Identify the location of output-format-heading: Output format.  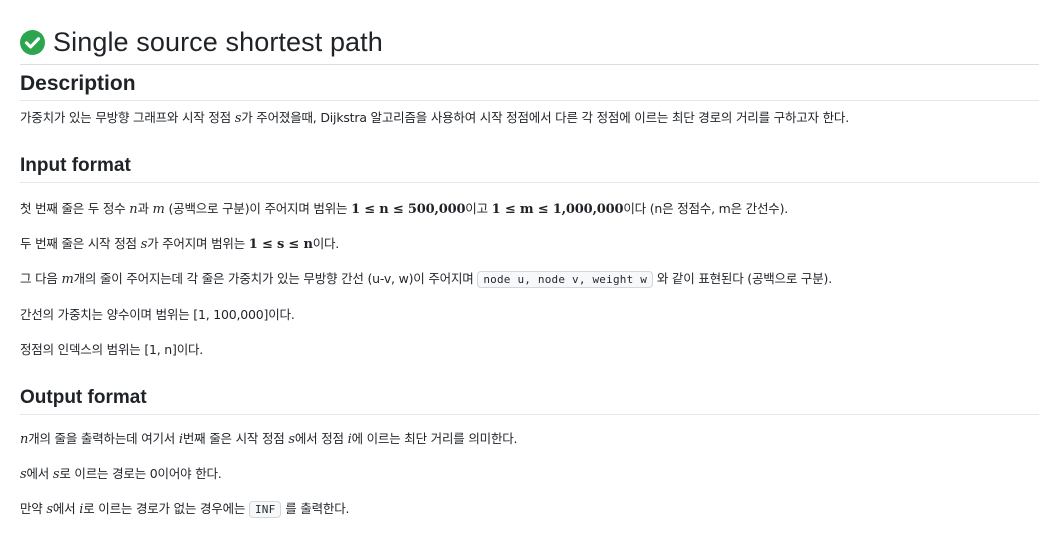
(83, 397).